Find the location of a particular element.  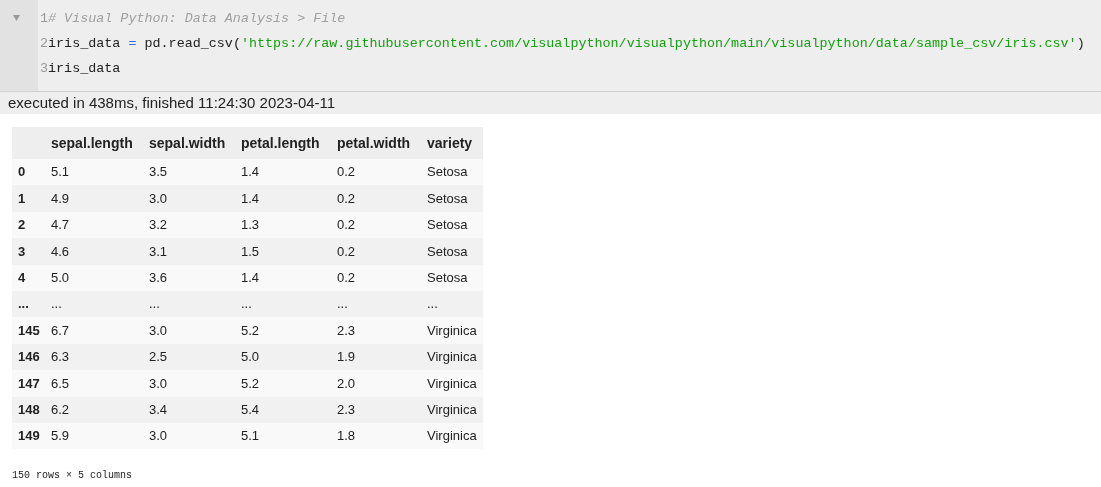

collapse-icon is located at coordinates (16, 18).